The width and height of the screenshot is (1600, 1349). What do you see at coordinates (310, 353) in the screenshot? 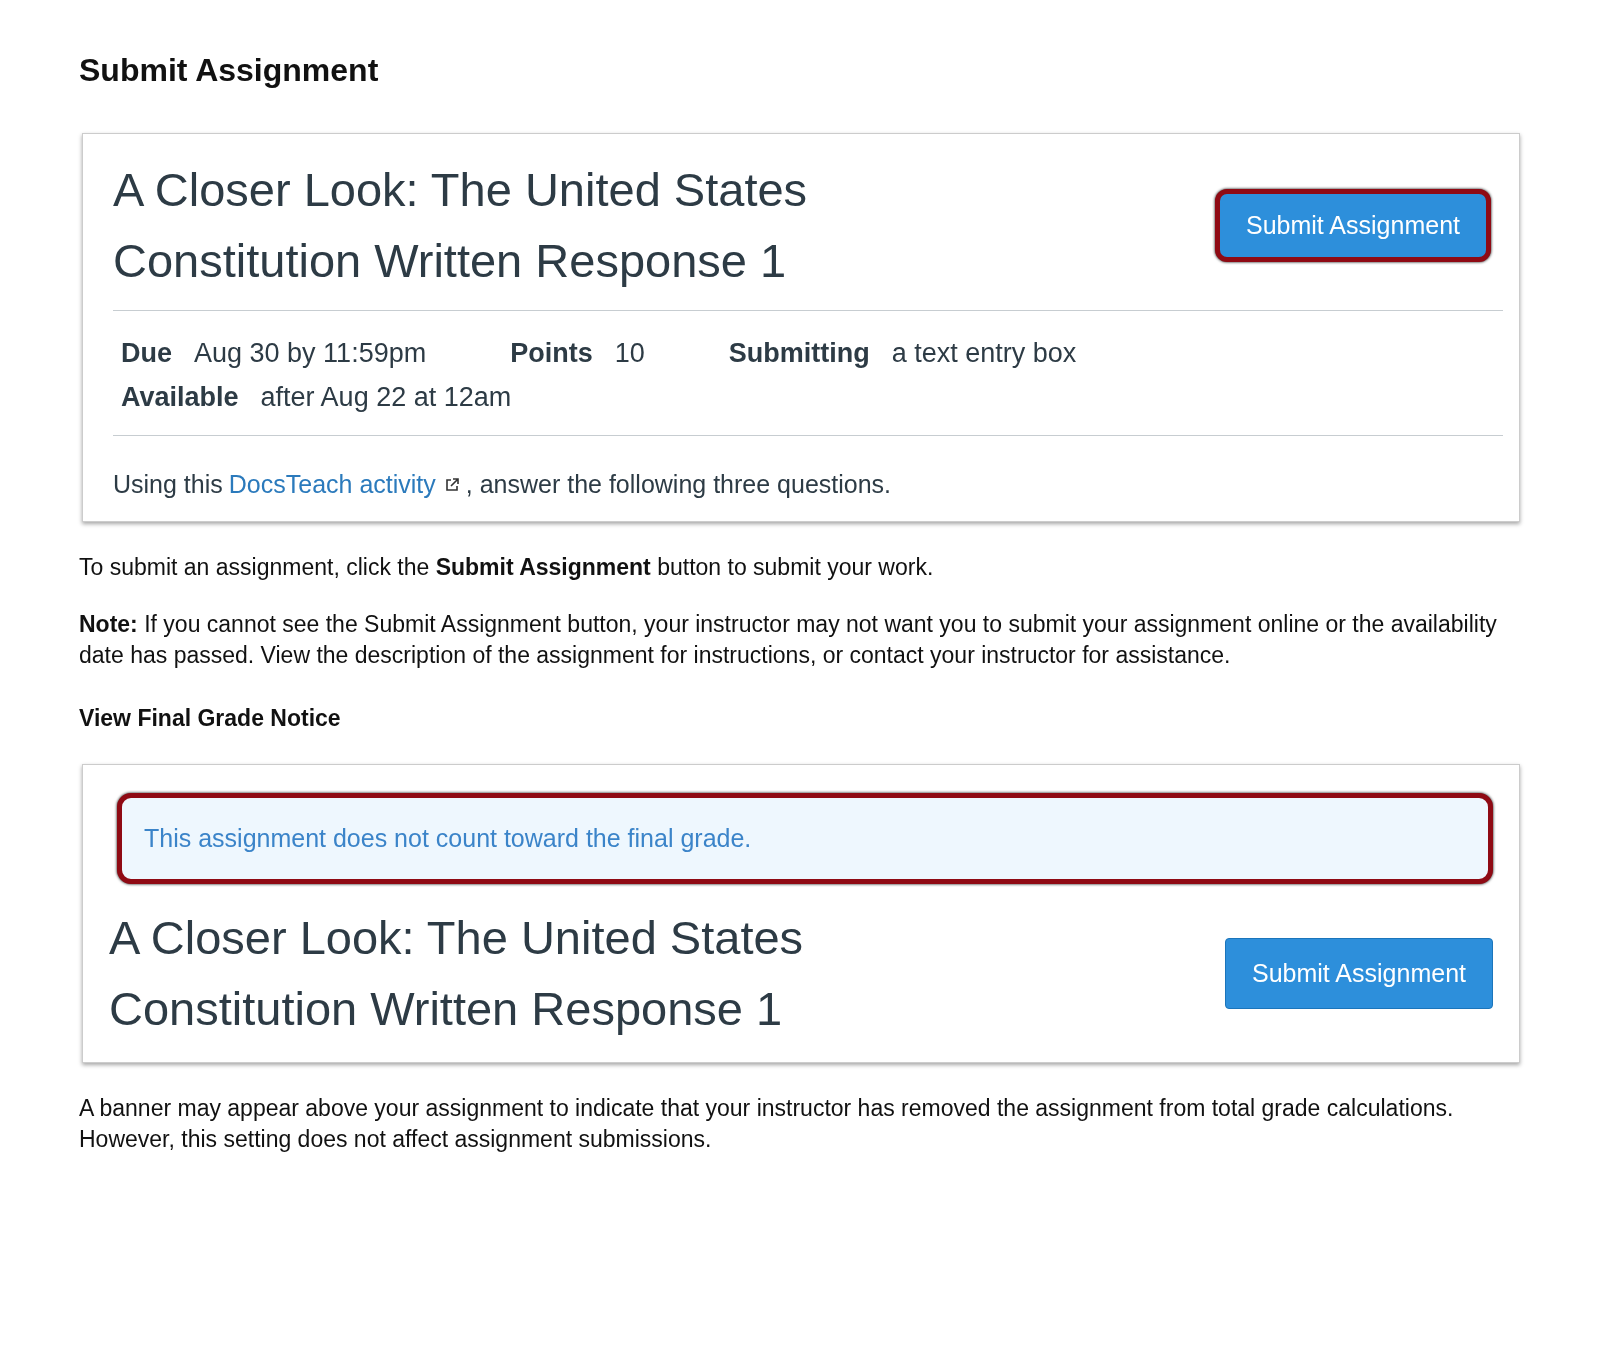
I see `detail-value: Aug 30 by 11:59pm` at bounding box center [310, 353].